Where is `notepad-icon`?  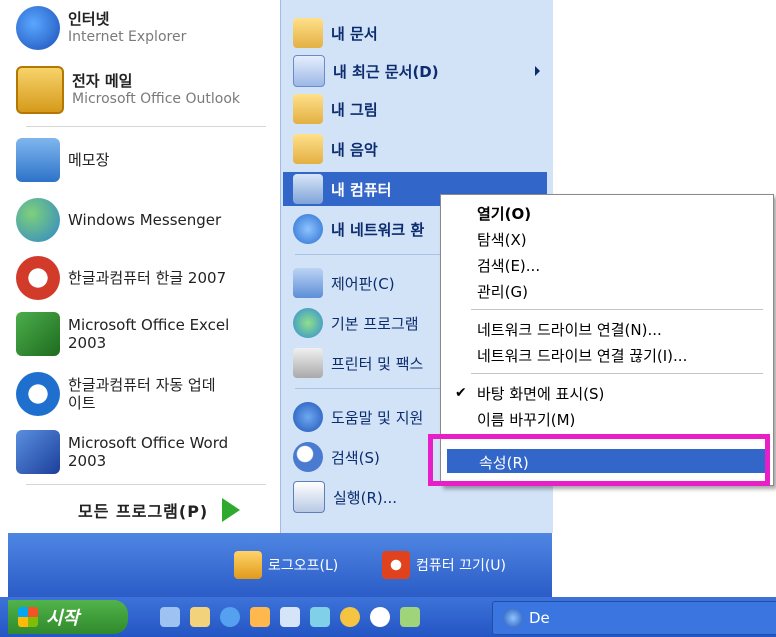 notepad-icon is located at coordinates (38, 160).